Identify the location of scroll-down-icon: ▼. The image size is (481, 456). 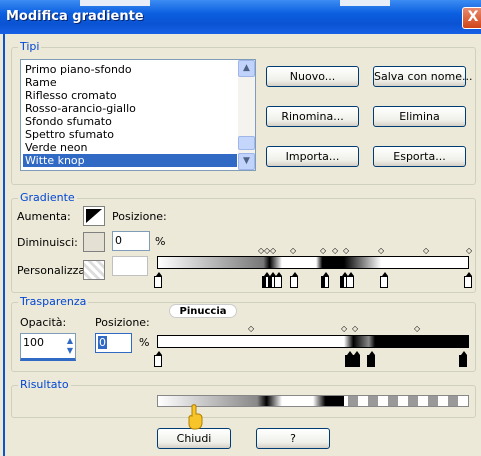
(246, 161).